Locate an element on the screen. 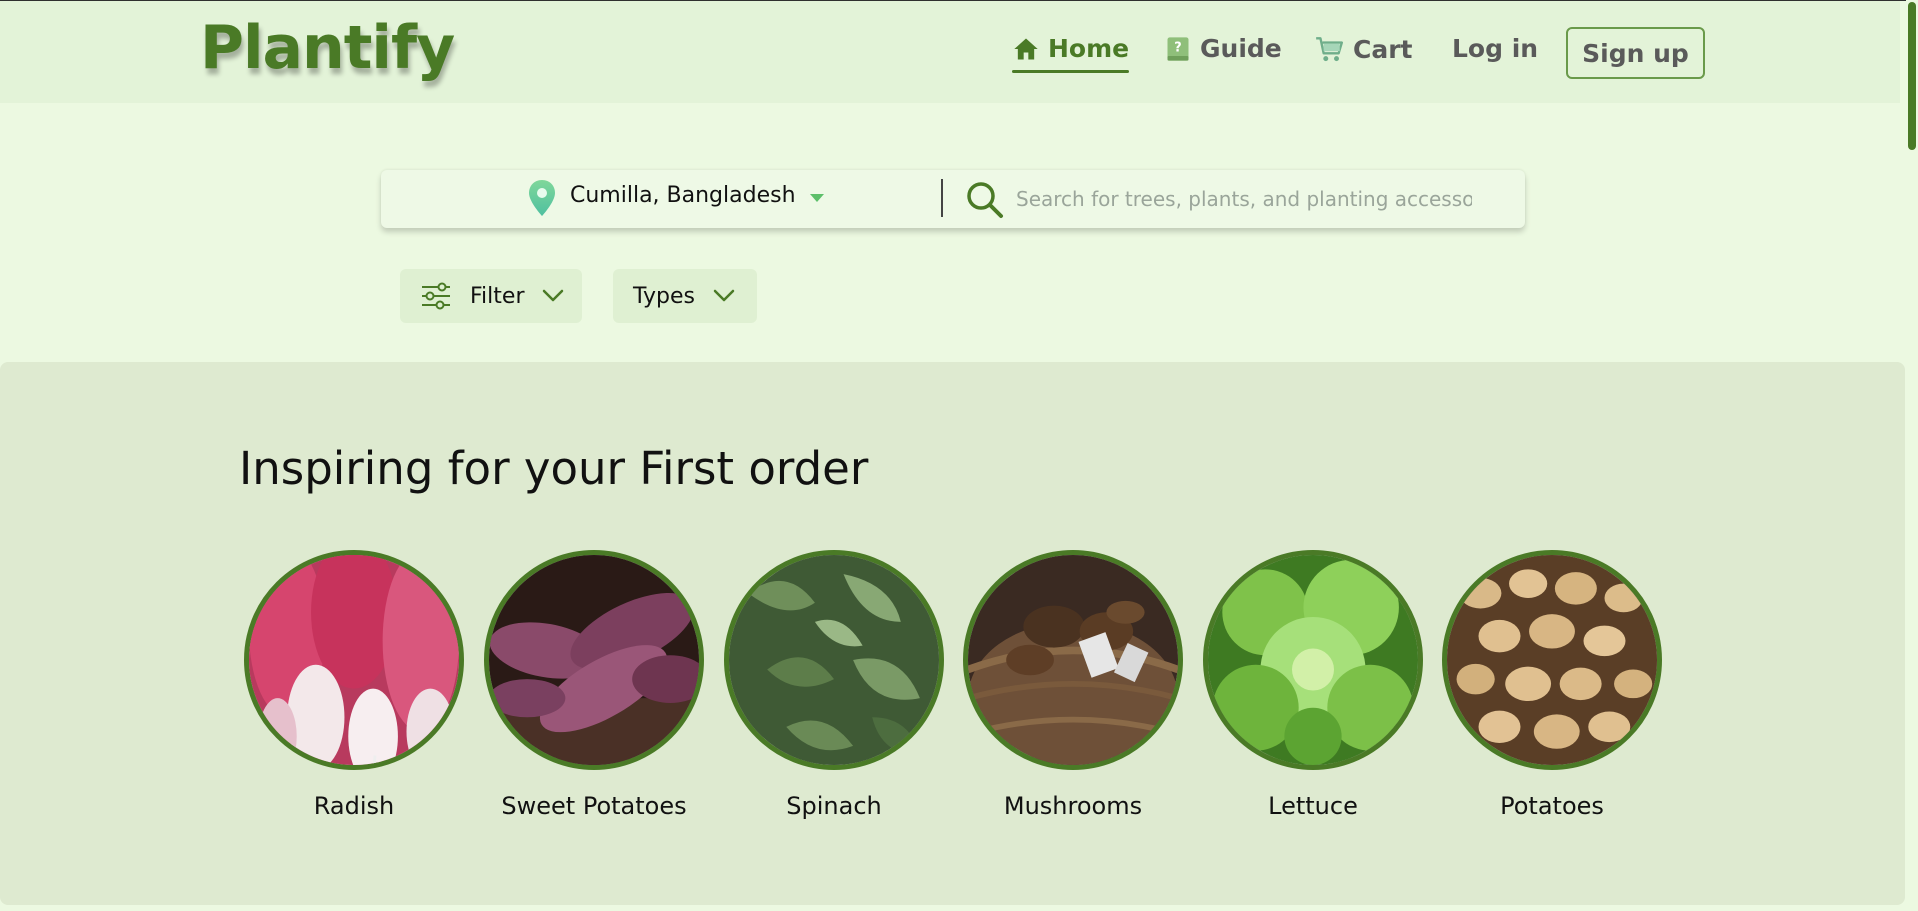  category-card: Radish is located at coordinates (354, 685).